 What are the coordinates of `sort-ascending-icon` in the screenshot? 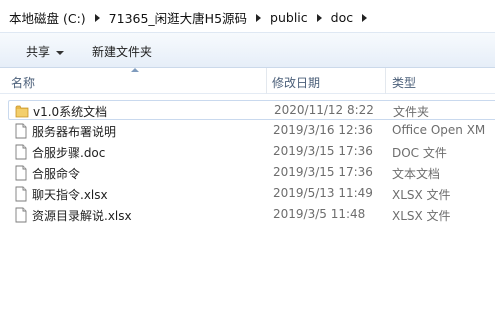 It's located at (135, 70).